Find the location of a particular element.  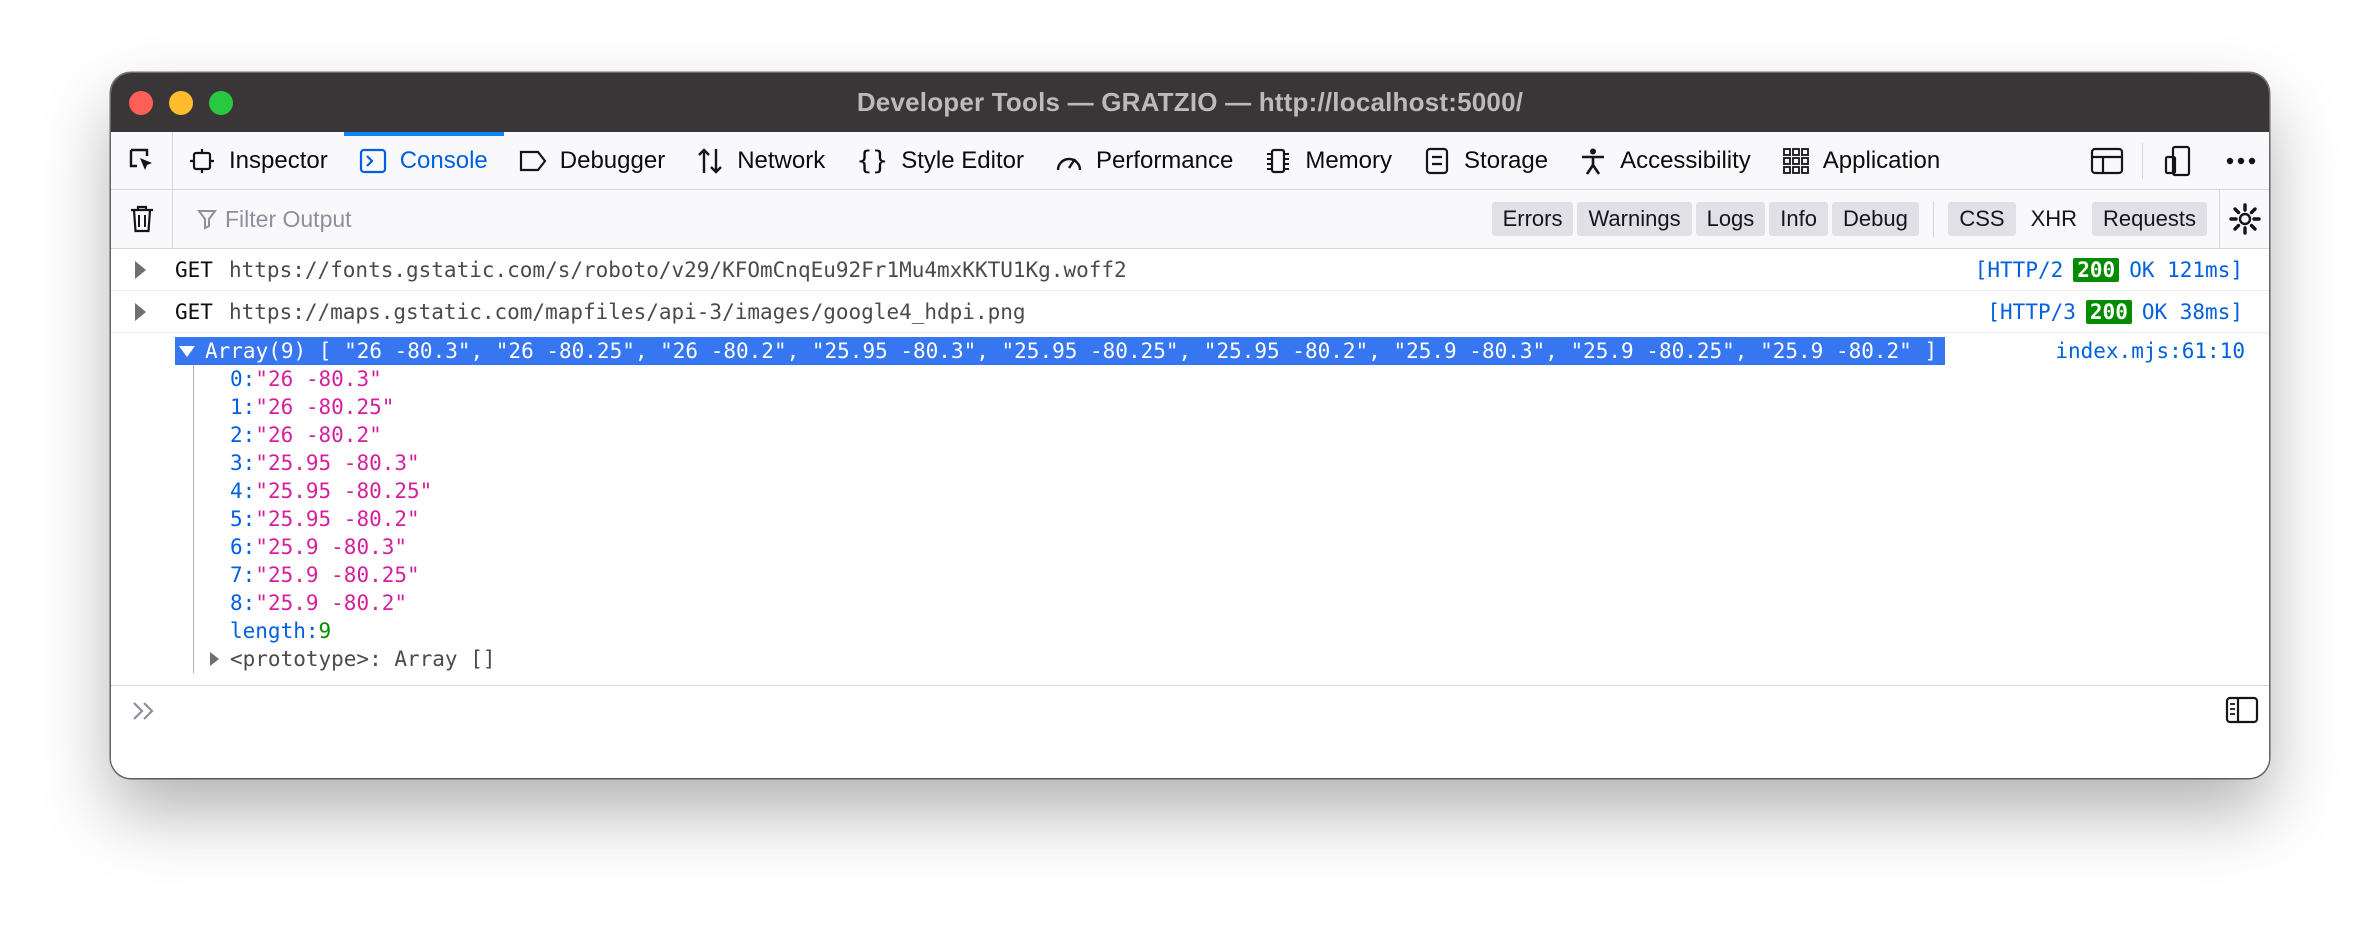

tab-label: Debugger is located at coordinates (612, 160).